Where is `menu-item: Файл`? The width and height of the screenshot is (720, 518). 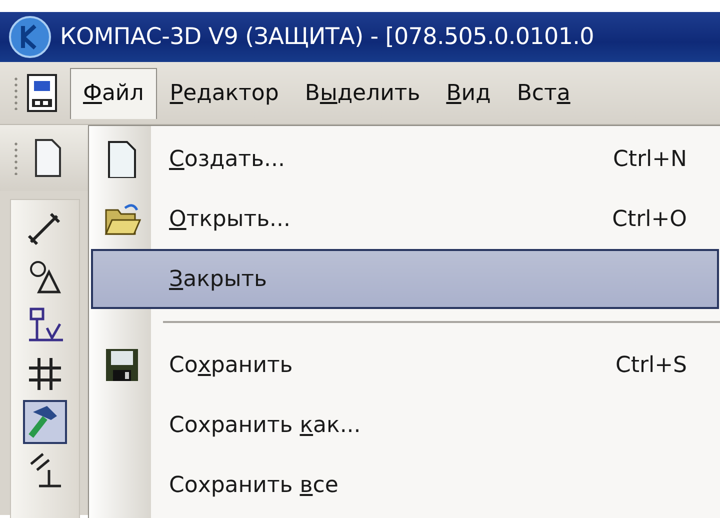
menu-item: Файл is located at coordinates (113, 93).